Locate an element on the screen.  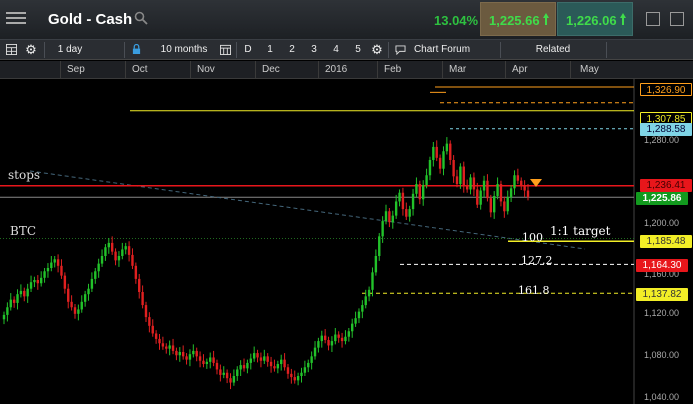
level-badge-yellow-100: 1,185.48 is located at coordinates (666, 241).